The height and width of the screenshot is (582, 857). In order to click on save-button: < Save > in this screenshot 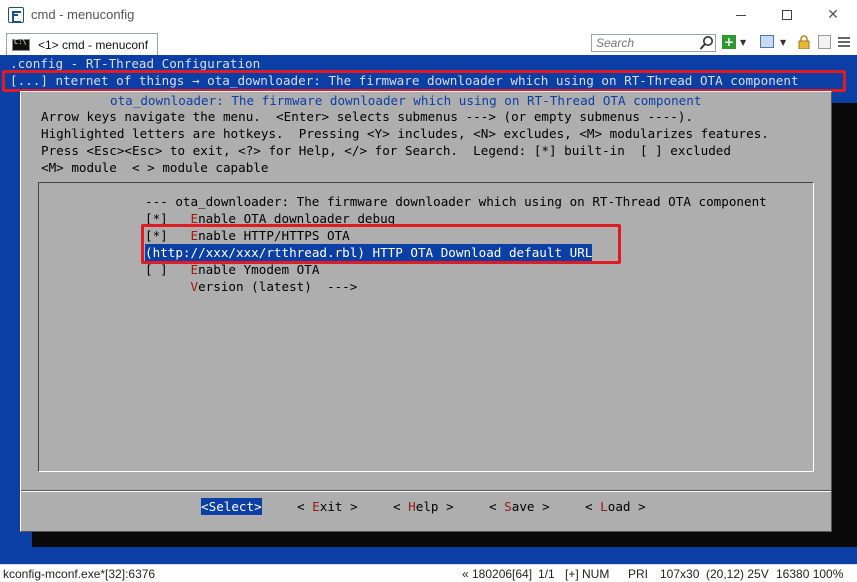, I will do `click(519, 506)`.